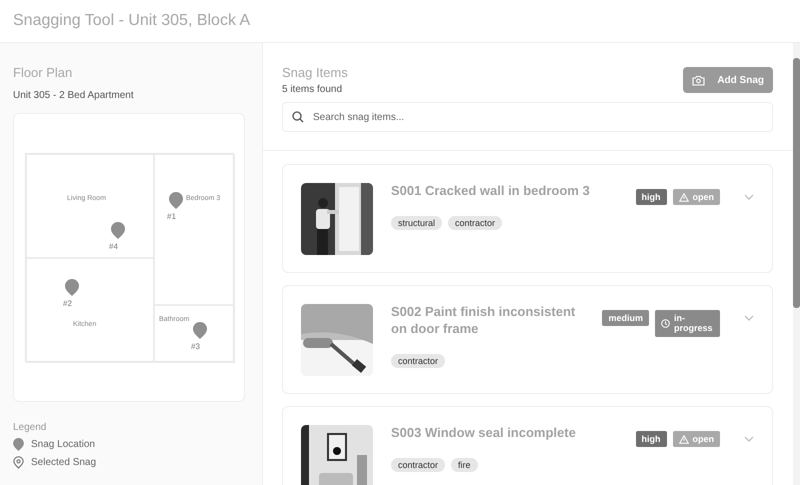 The height and width of the screenshot is (485, 800). Describe the element at coordinates (313, 89) in the screenshot. I see `item-count: 5 items found` at that location.